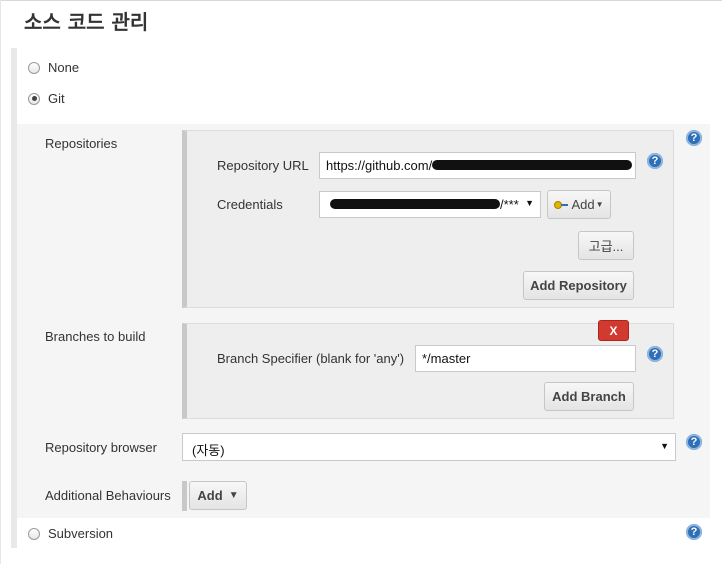 The image size is (722, 564). What do you see at coordinates (589, 396) in the screenshot?
I see `add-branch-button: Add Branch` at bounding box center [589, 396].